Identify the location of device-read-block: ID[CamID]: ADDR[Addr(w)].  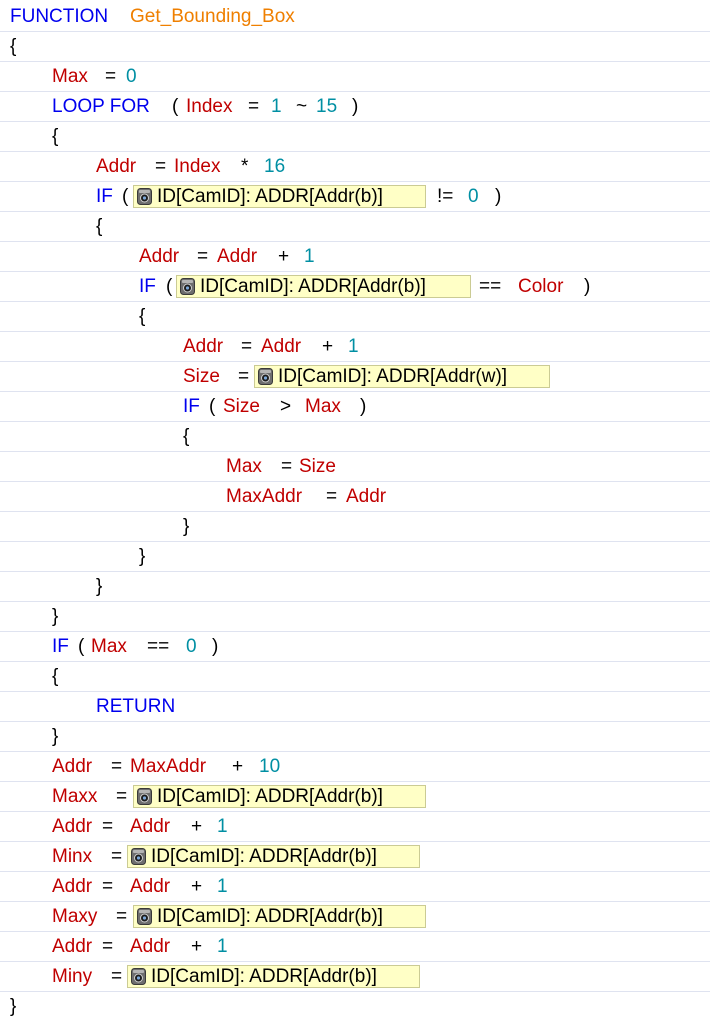
(402, 376).